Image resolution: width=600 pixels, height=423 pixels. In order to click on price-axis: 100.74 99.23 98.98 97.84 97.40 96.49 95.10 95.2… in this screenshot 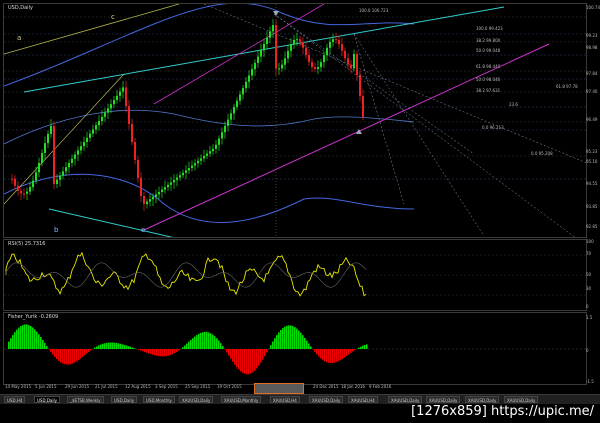, I will do `click(593, 193)`.